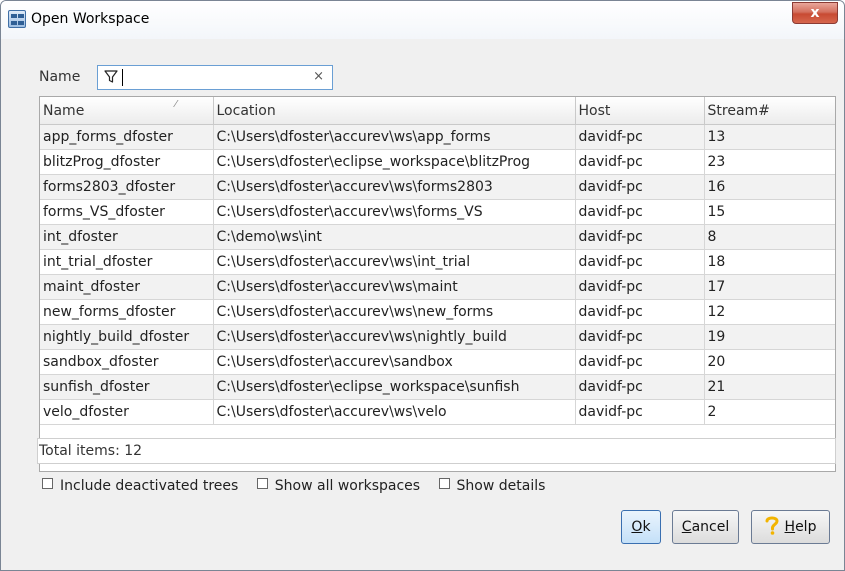 The image size is (845, 571). Describe the element at coordinates (769, 187) in the screenshot. I see `cell-stream: 16` at that location.